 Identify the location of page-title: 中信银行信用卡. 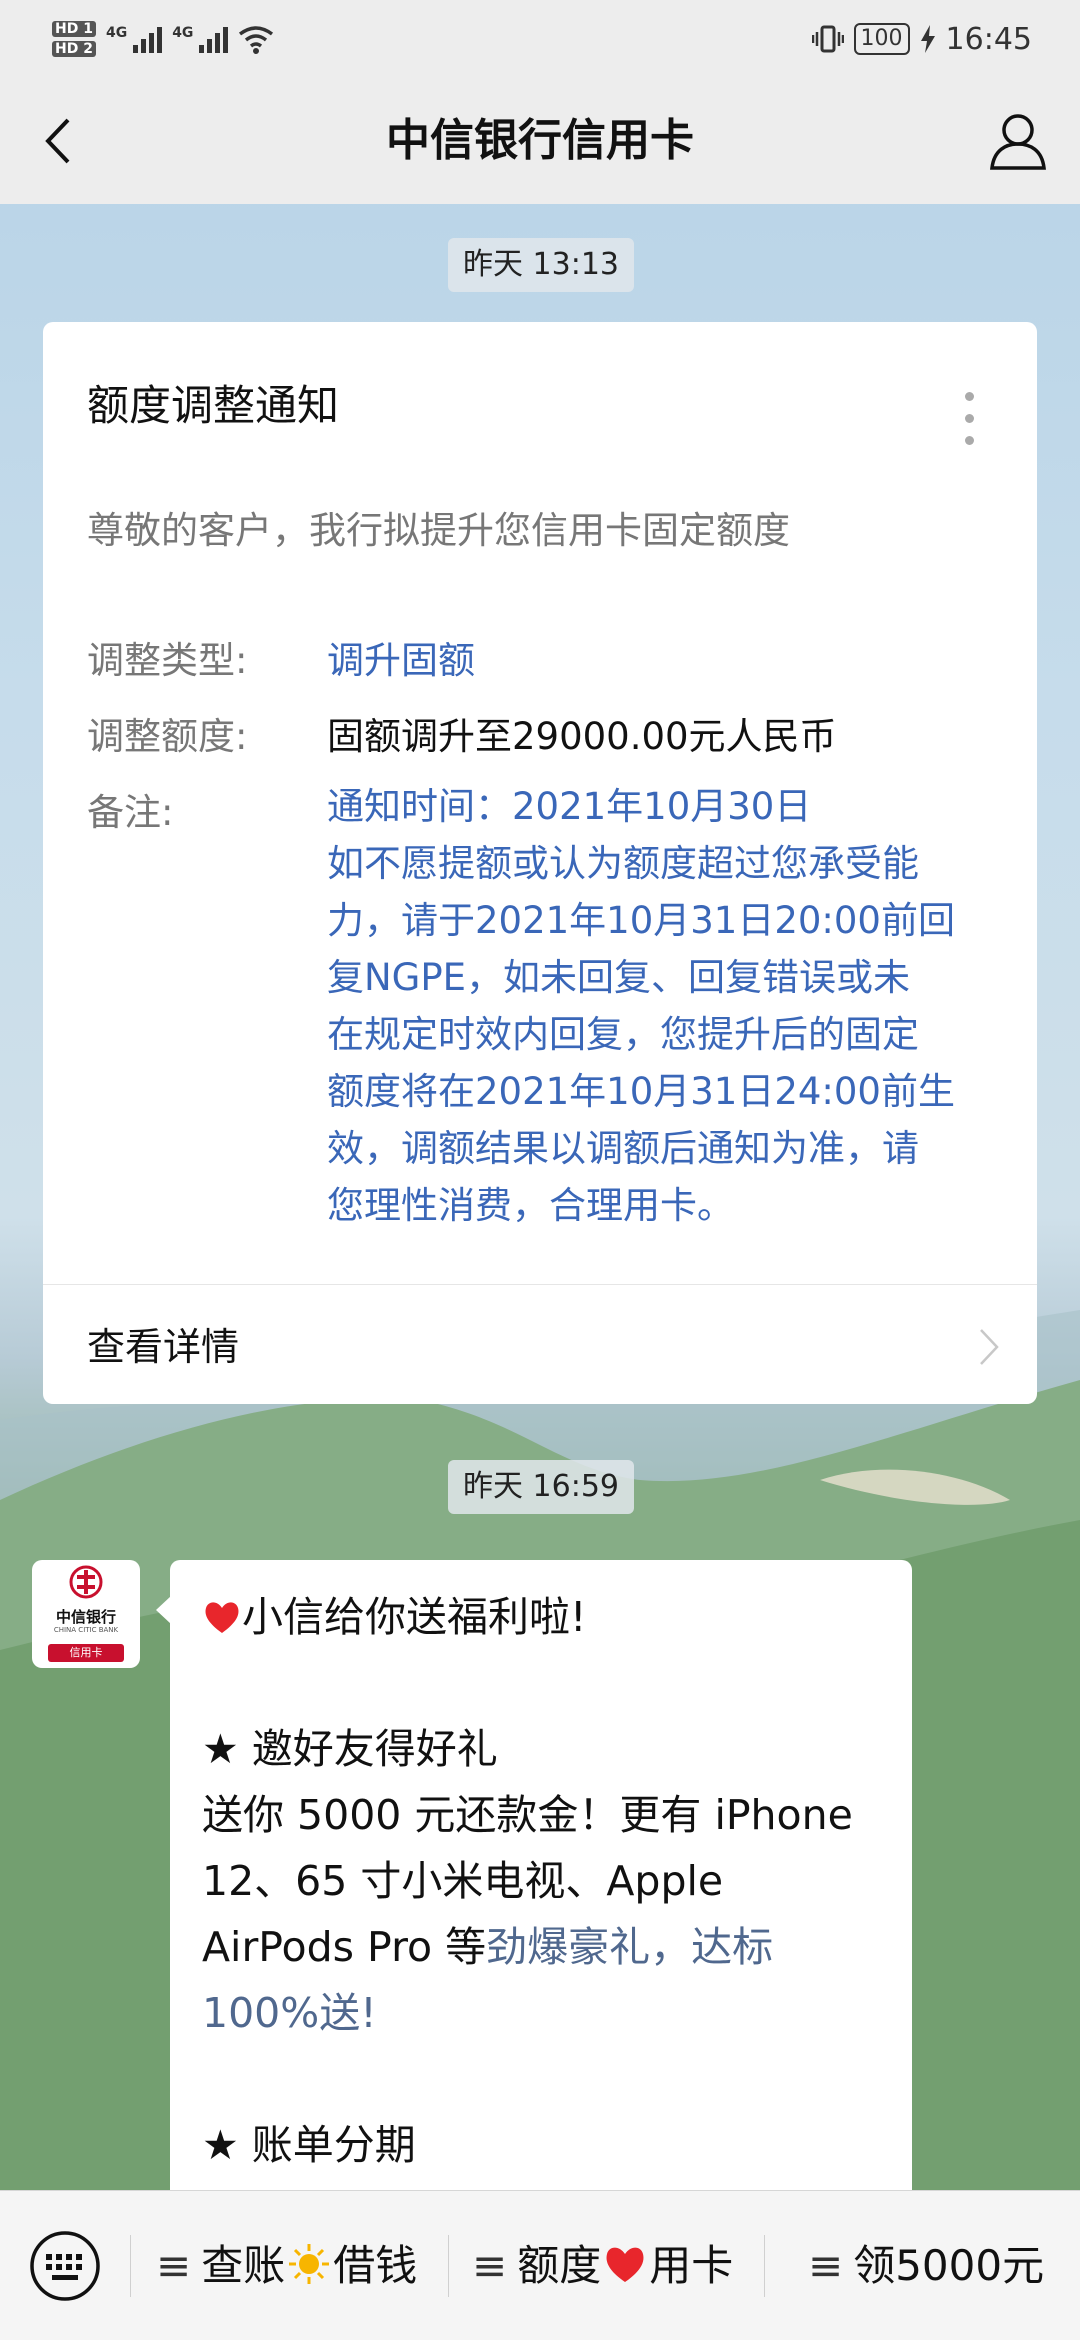
(540, 140).